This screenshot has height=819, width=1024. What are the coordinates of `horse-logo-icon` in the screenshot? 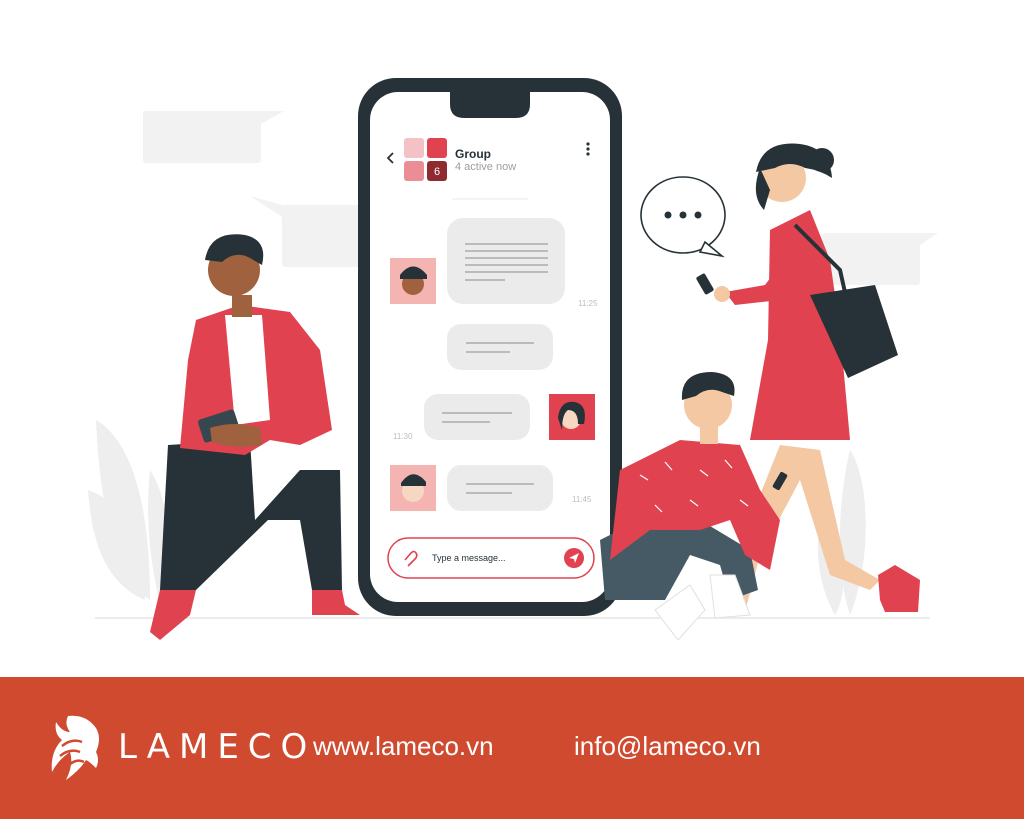 It's located at (75, 747).